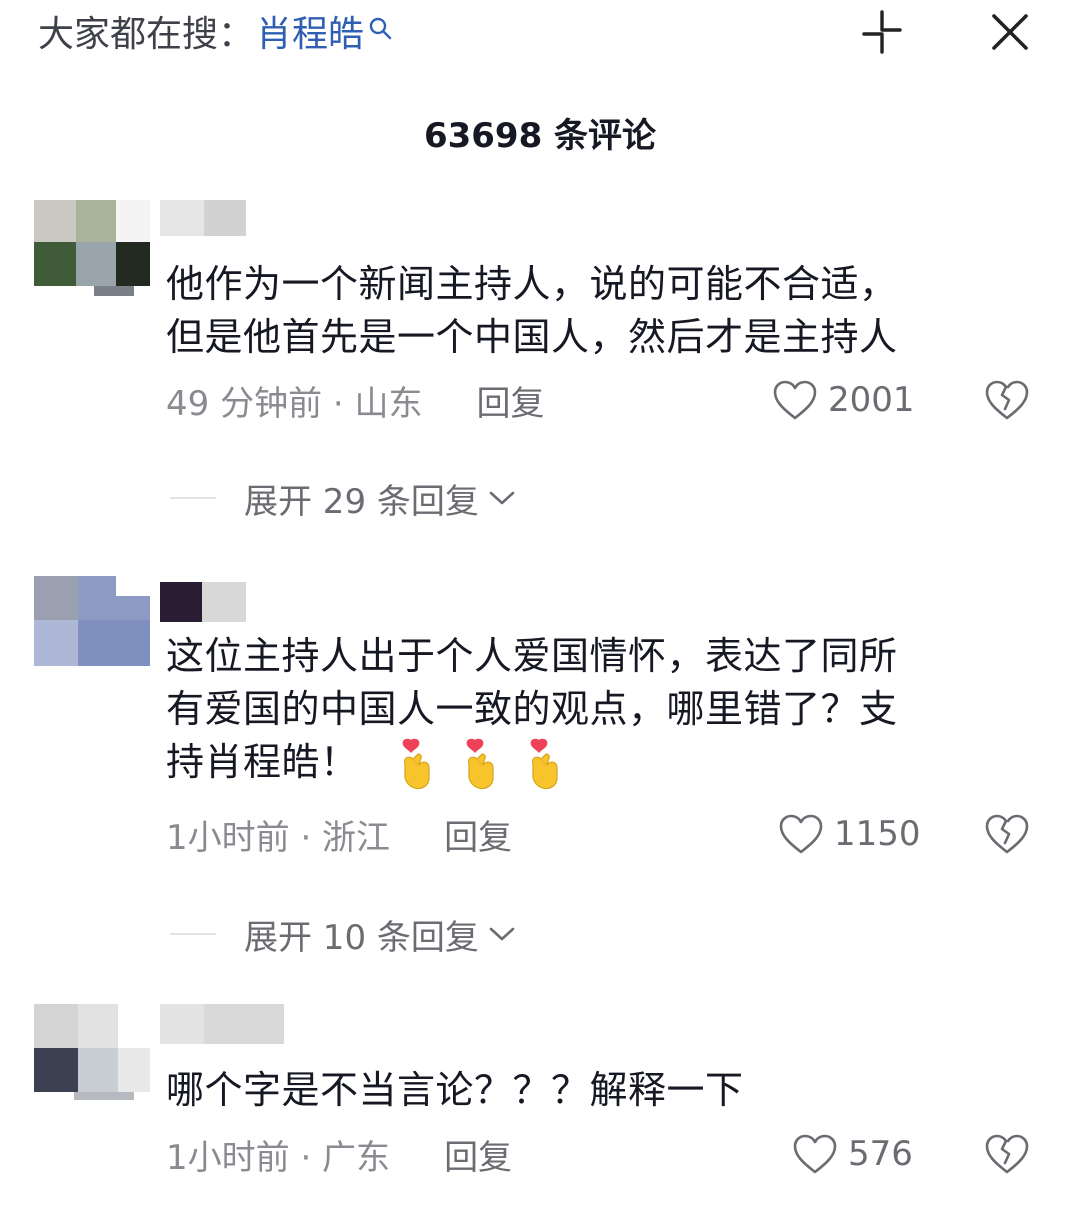  I want to click on comment-meta: 49 分钟前 · 山东 回复, so click(355, 400).